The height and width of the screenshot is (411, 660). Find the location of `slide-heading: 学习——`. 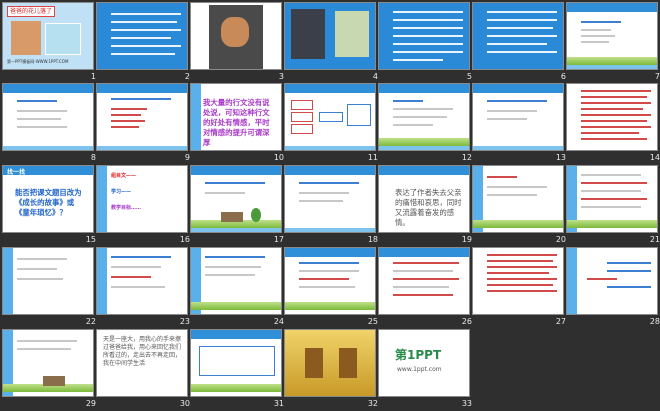

slide-heading: 学习—— is located at coordinates (121, 192).